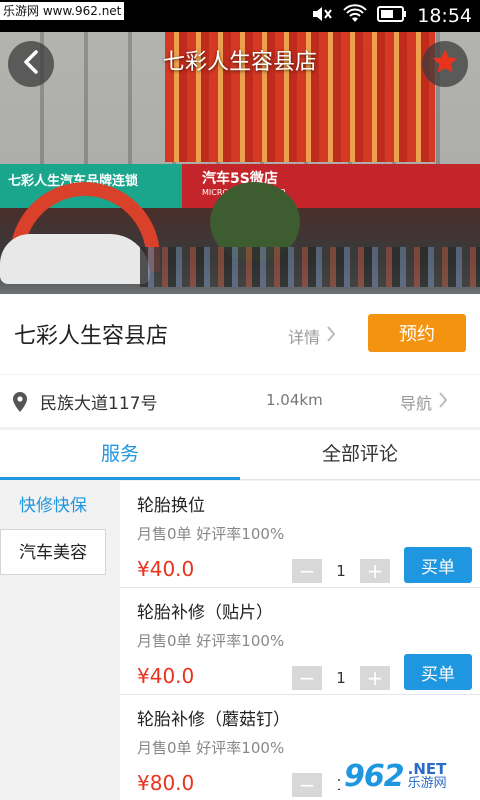 The width and height of the screenshot is (480, 800). What do you see at coordinates (171, 506) in the screenshot?
I see `service-name: 轮胎换位` at bounding box center [171, 506].